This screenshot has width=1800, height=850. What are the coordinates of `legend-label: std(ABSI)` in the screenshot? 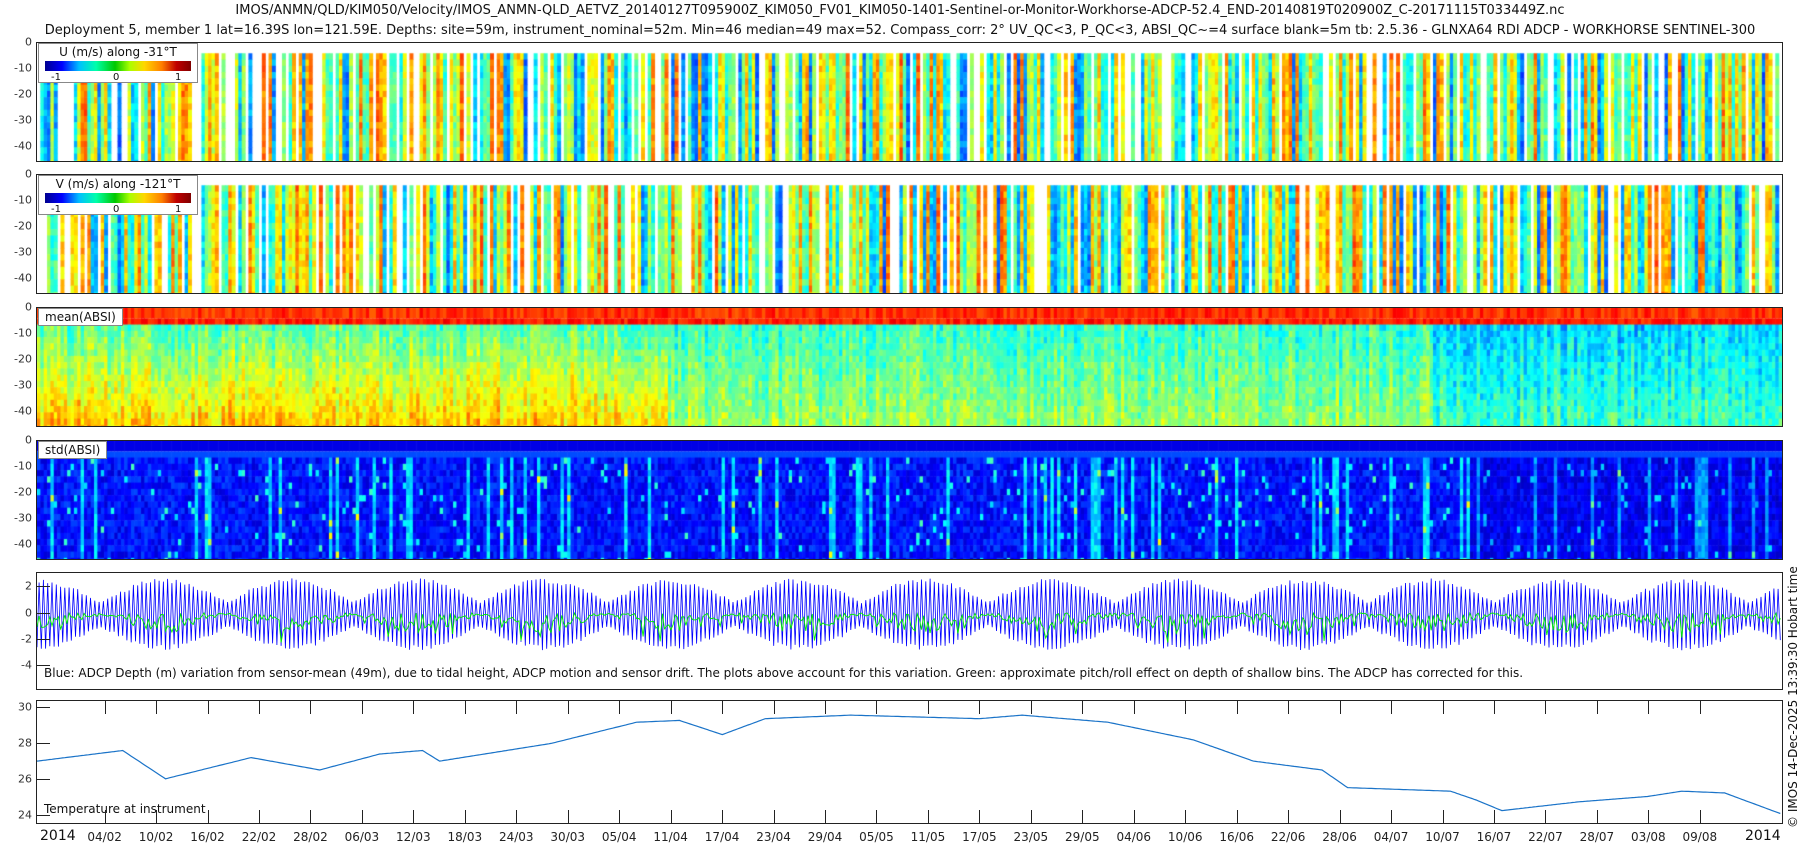 It's located at (73, 450).